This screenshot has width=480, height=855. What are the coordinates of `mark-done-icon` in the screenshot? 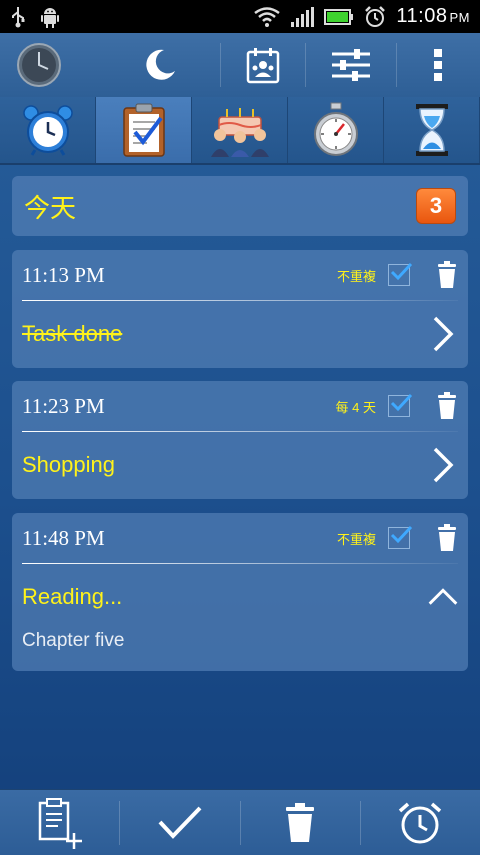 It's located at (180, 822).